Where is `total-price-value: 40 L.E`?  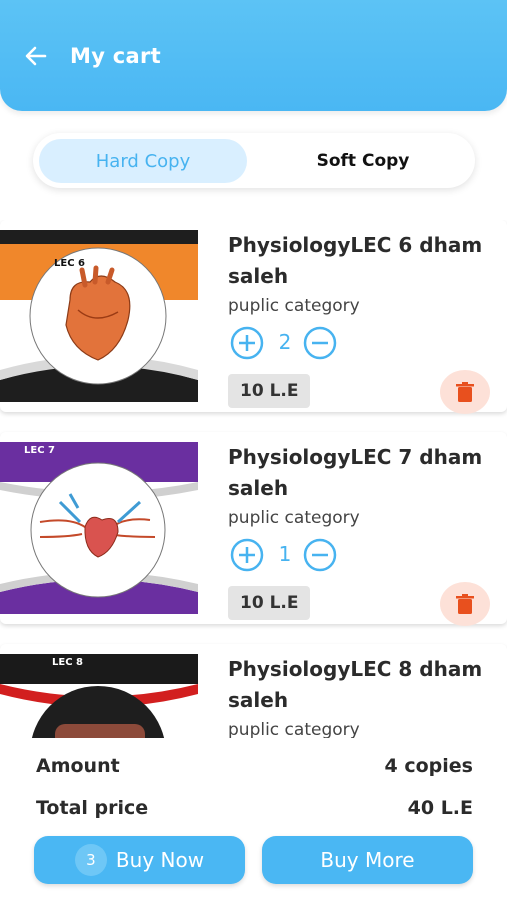 total-price-value: 40 L.E is located at coordinates (440, 808).